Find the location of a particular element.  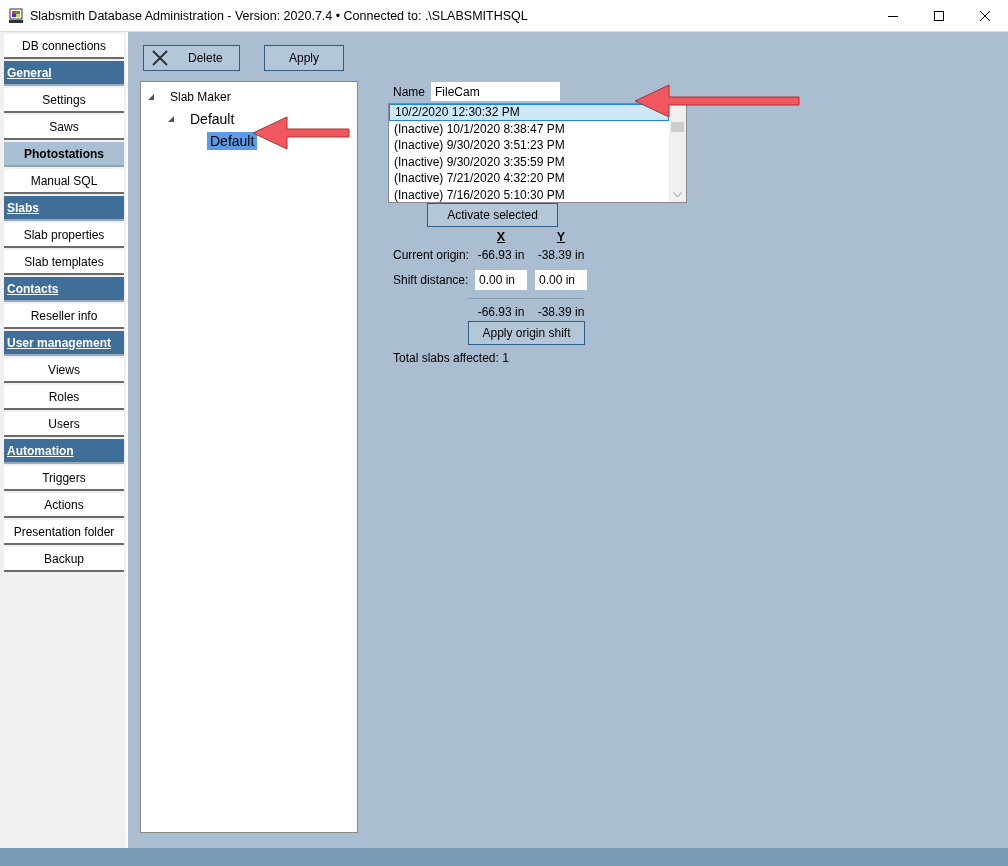

tree-item: Slab Maker is located at coordinates (200, 97).